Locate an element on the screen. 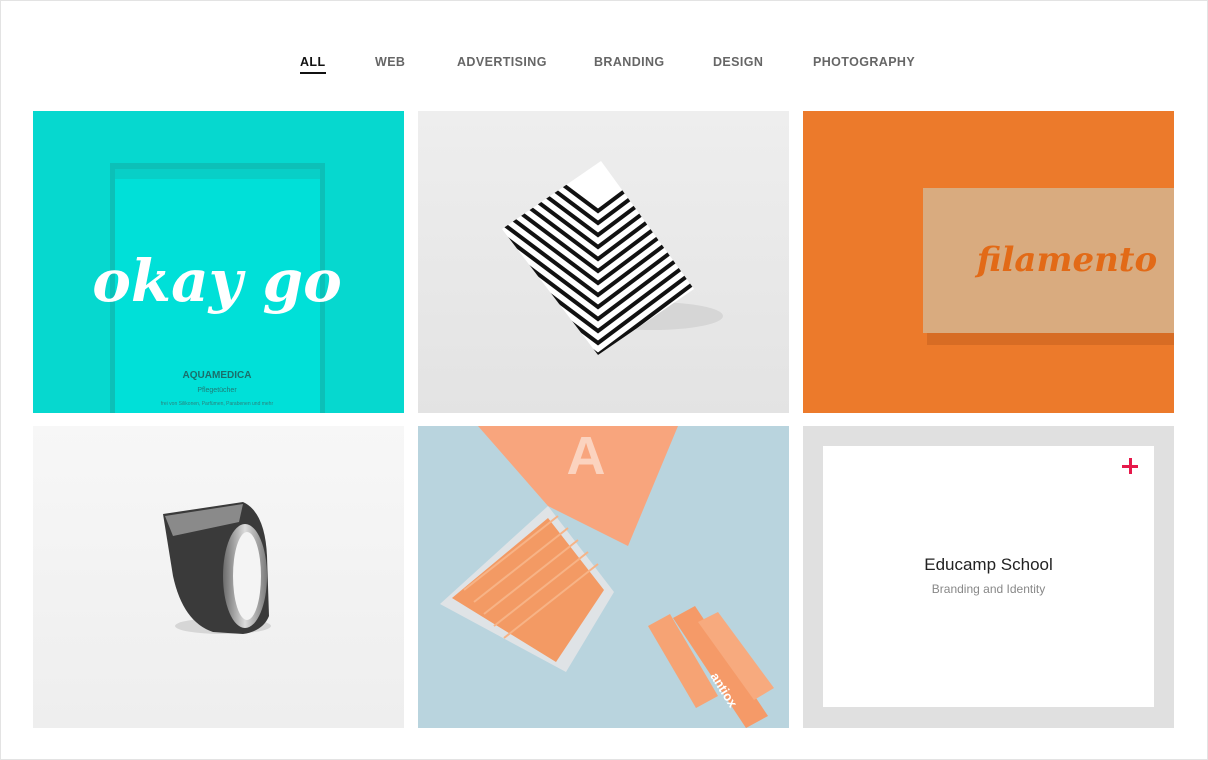 This screenshot has height=760, width=1208. filter-design: DESIGN is located at coordinates (738, 62).